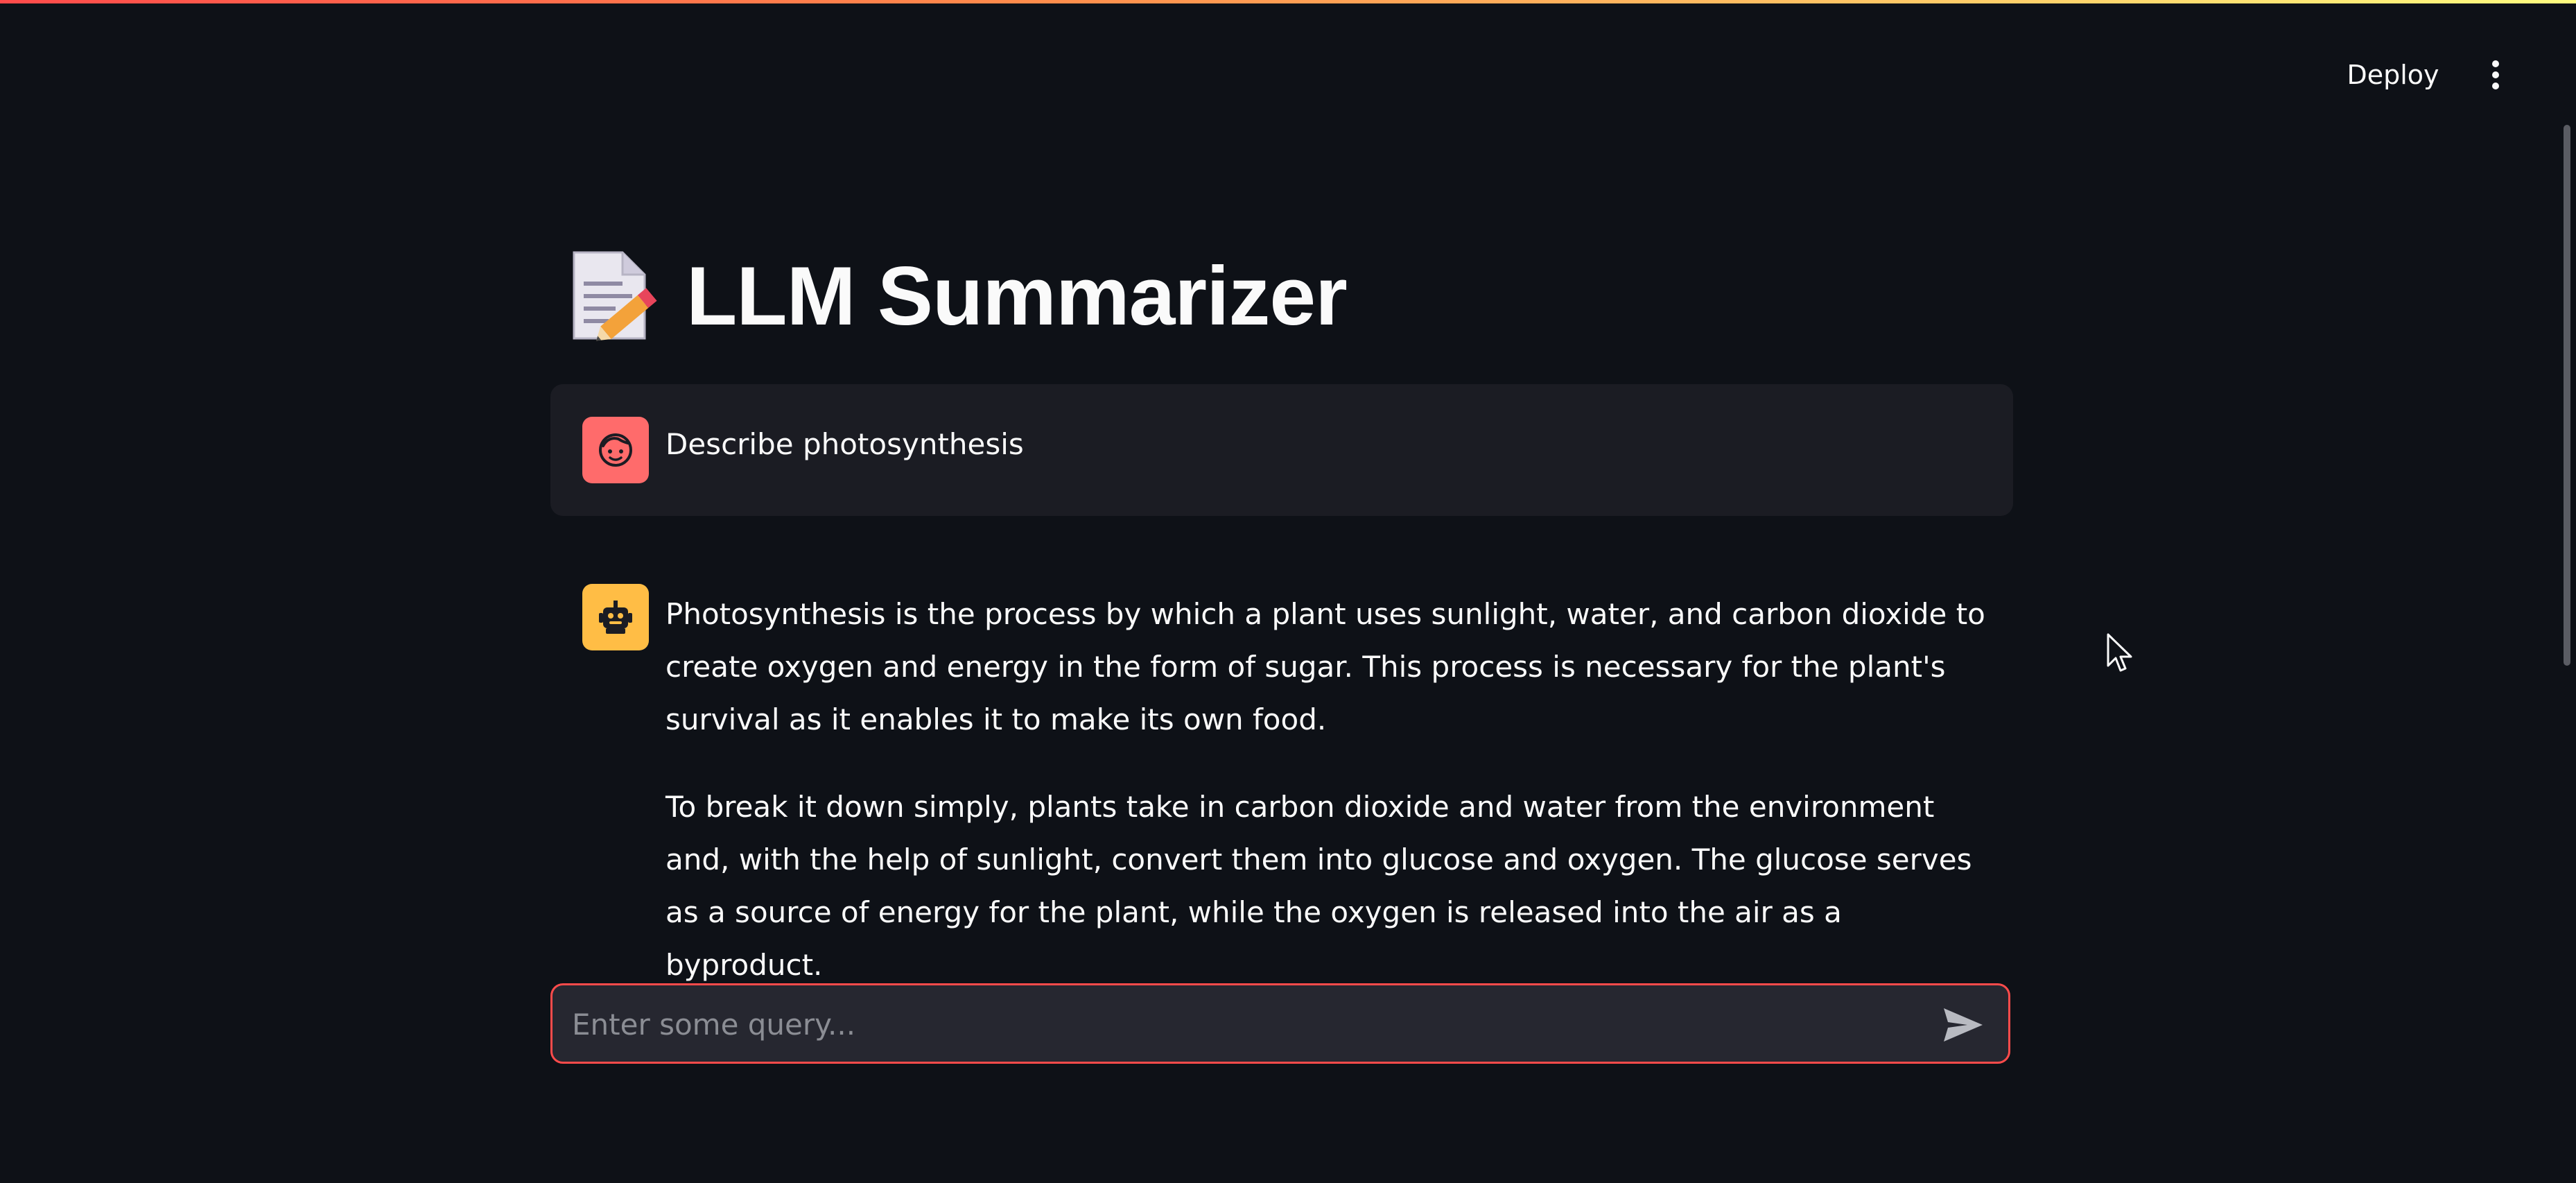  I want to click on robot-icon, so click(615, 617).